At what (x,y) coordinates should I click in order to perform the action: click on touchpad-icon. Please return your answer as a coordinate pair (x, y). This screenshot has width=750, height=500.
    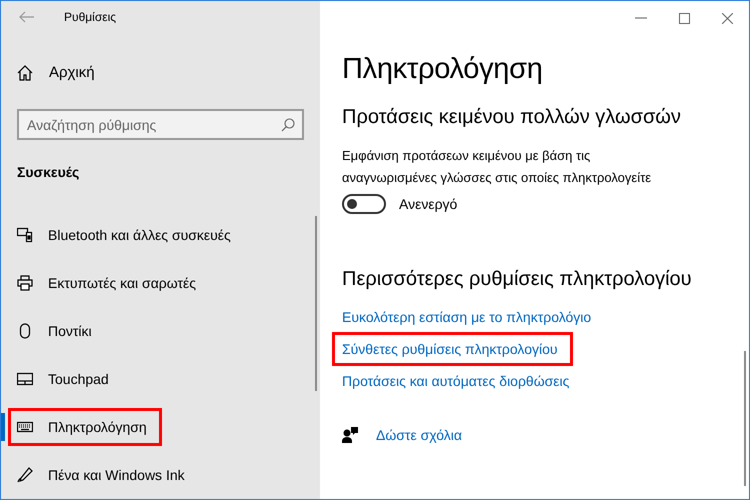
    Looking at the image, I should click on (25, 378).